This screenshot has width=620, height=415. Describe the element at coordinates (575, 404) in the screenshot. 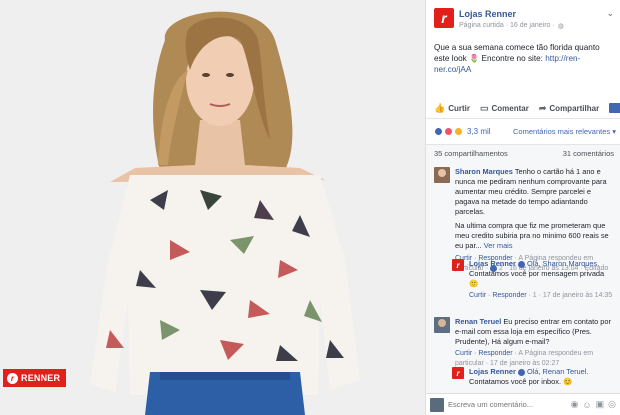

I see `camera-icon: ◉` at that location.